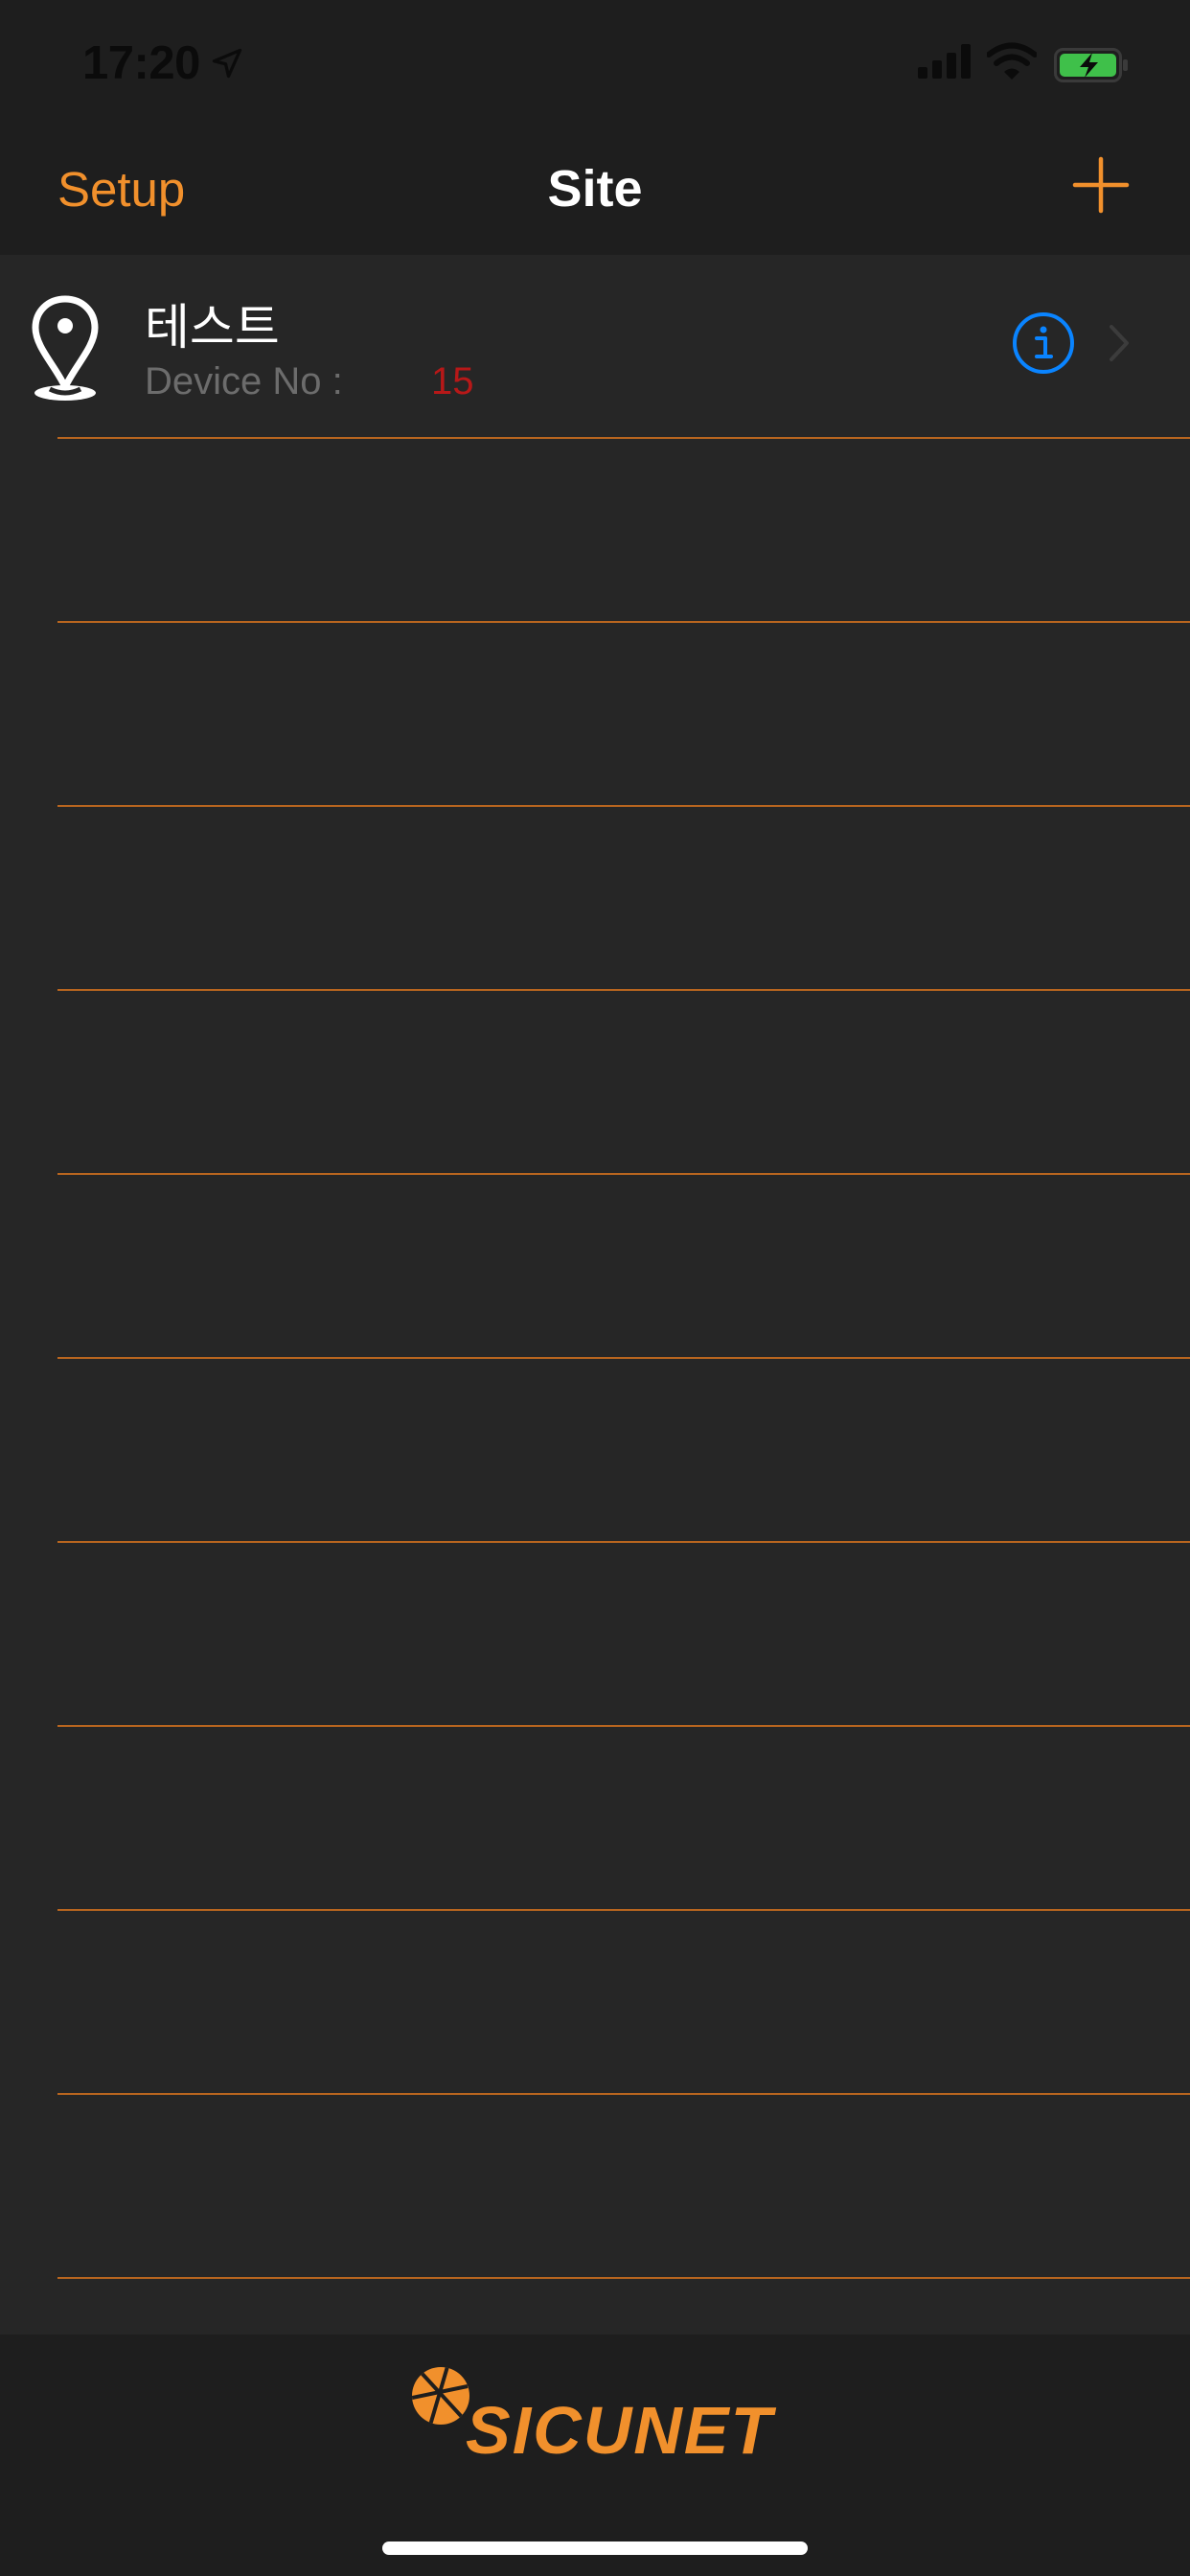 This screenshot has height=2576, width=1190. I want to click on status-time-group: 17:20, so click(163, 63).